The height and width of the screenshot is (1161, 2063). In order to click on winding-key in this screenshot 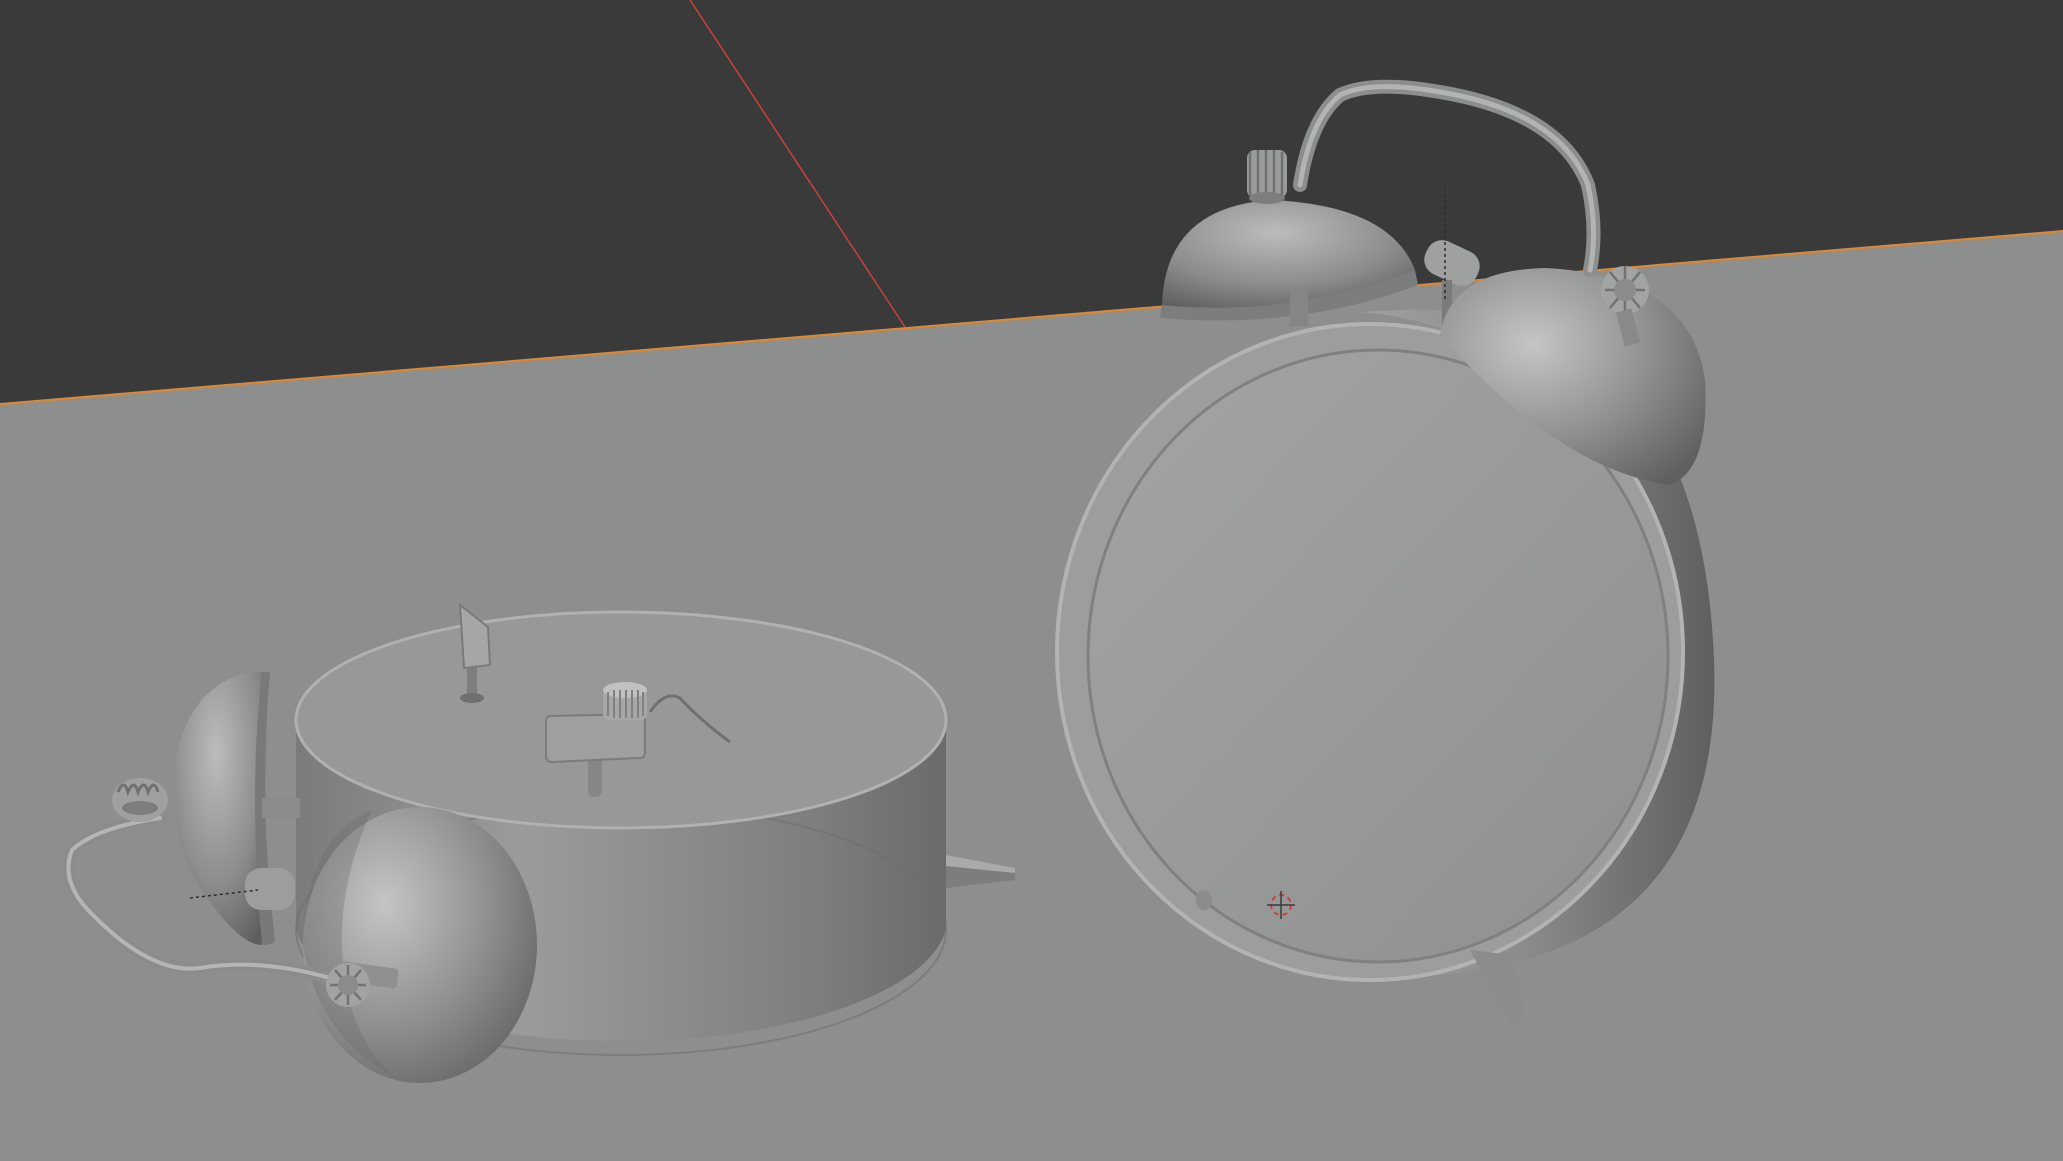, I will do `click(595, 738)`.